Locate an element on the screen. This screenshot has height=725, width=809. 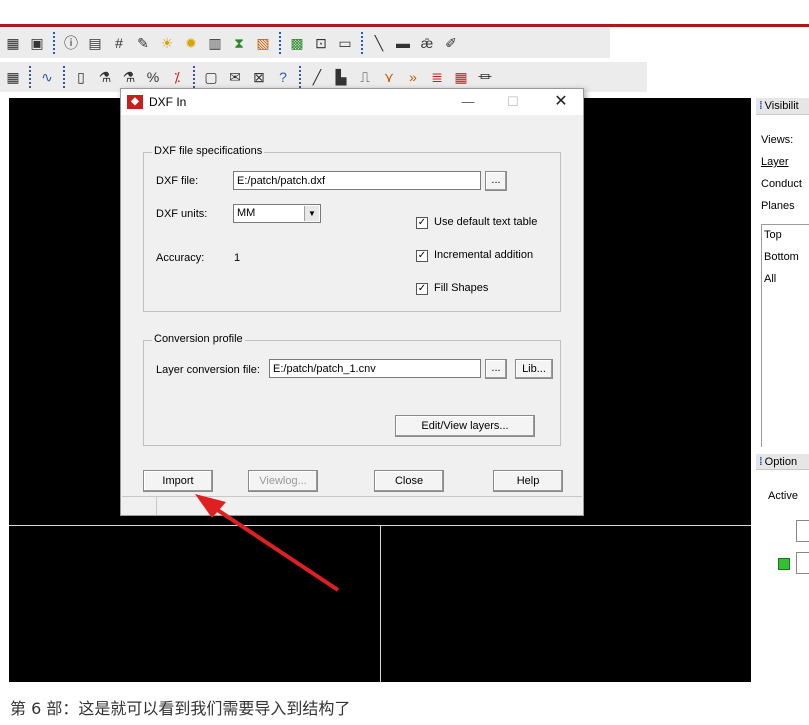
annotation-arrow is located at coordinates (267, 543).